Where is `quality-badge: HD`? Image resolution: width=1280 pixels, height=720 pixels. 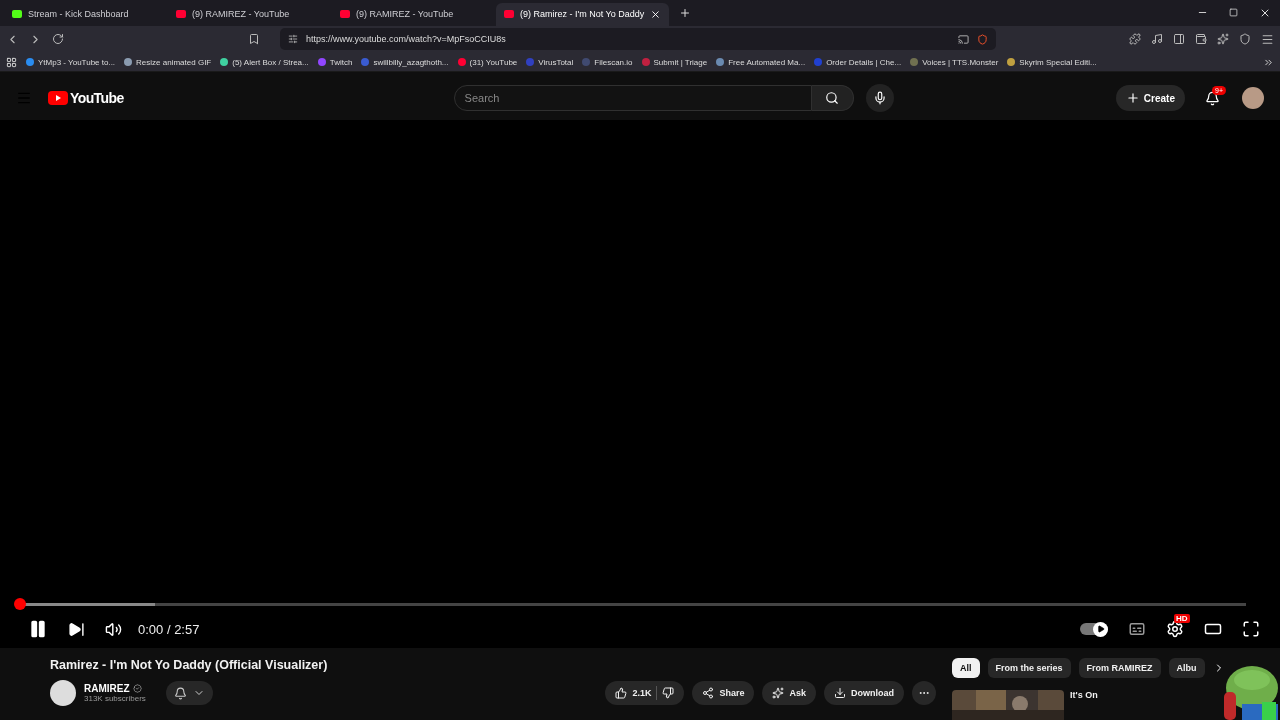 quality-badge: HD is located at coordinates (1182, 618).